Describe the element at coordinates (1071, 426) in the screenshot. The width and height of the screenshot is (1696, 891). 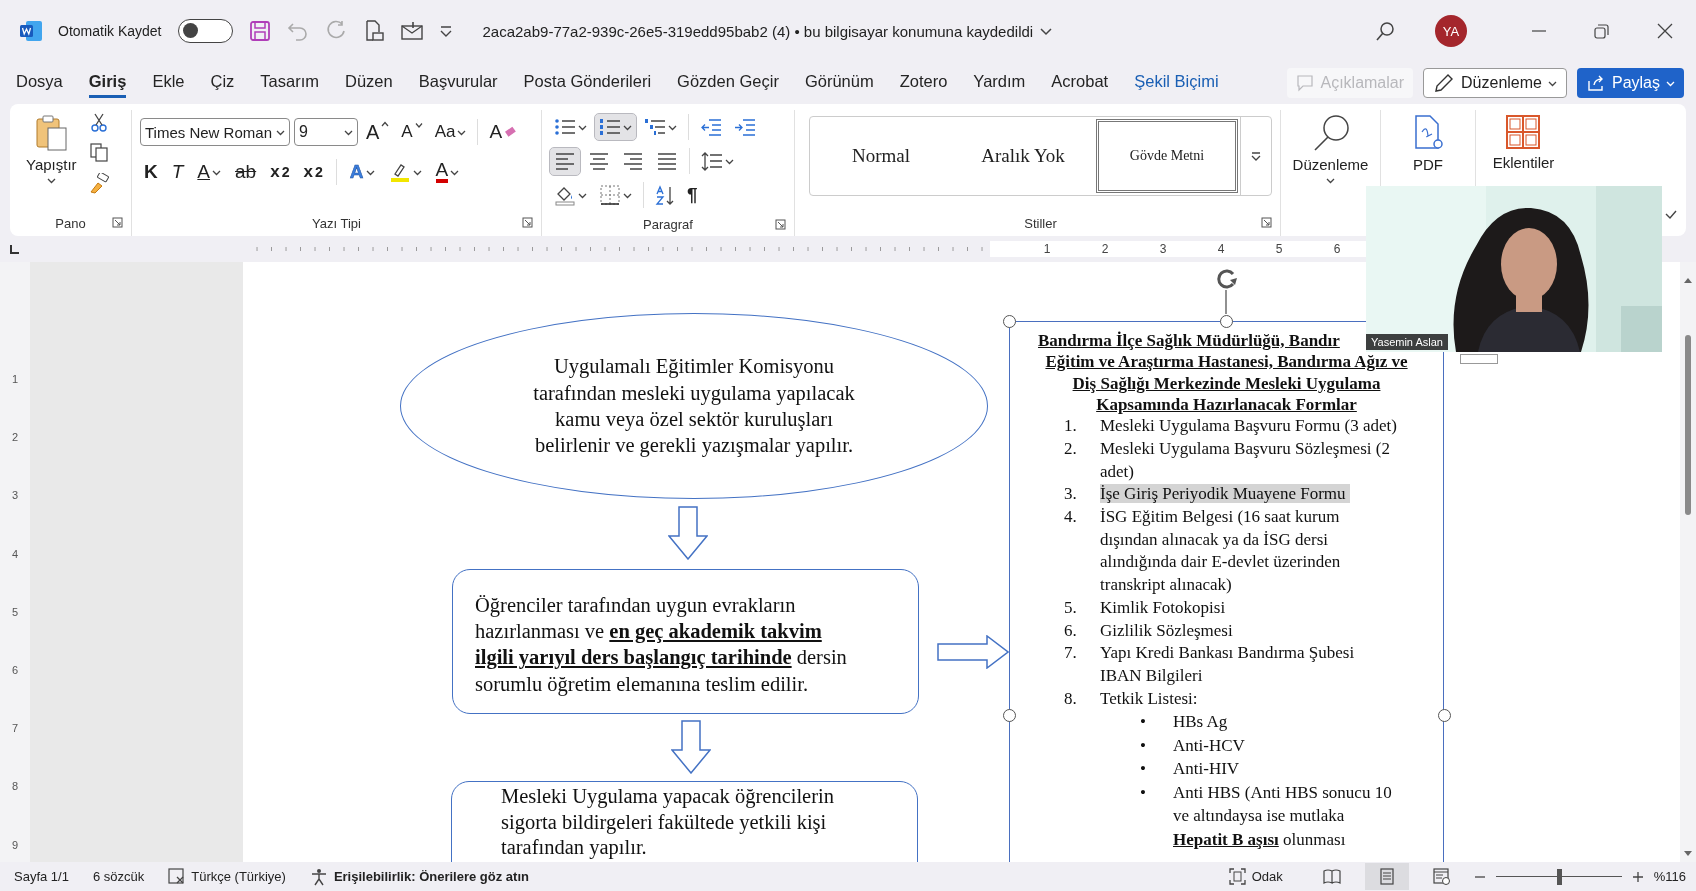
I see `list-number: 1.` at that location.